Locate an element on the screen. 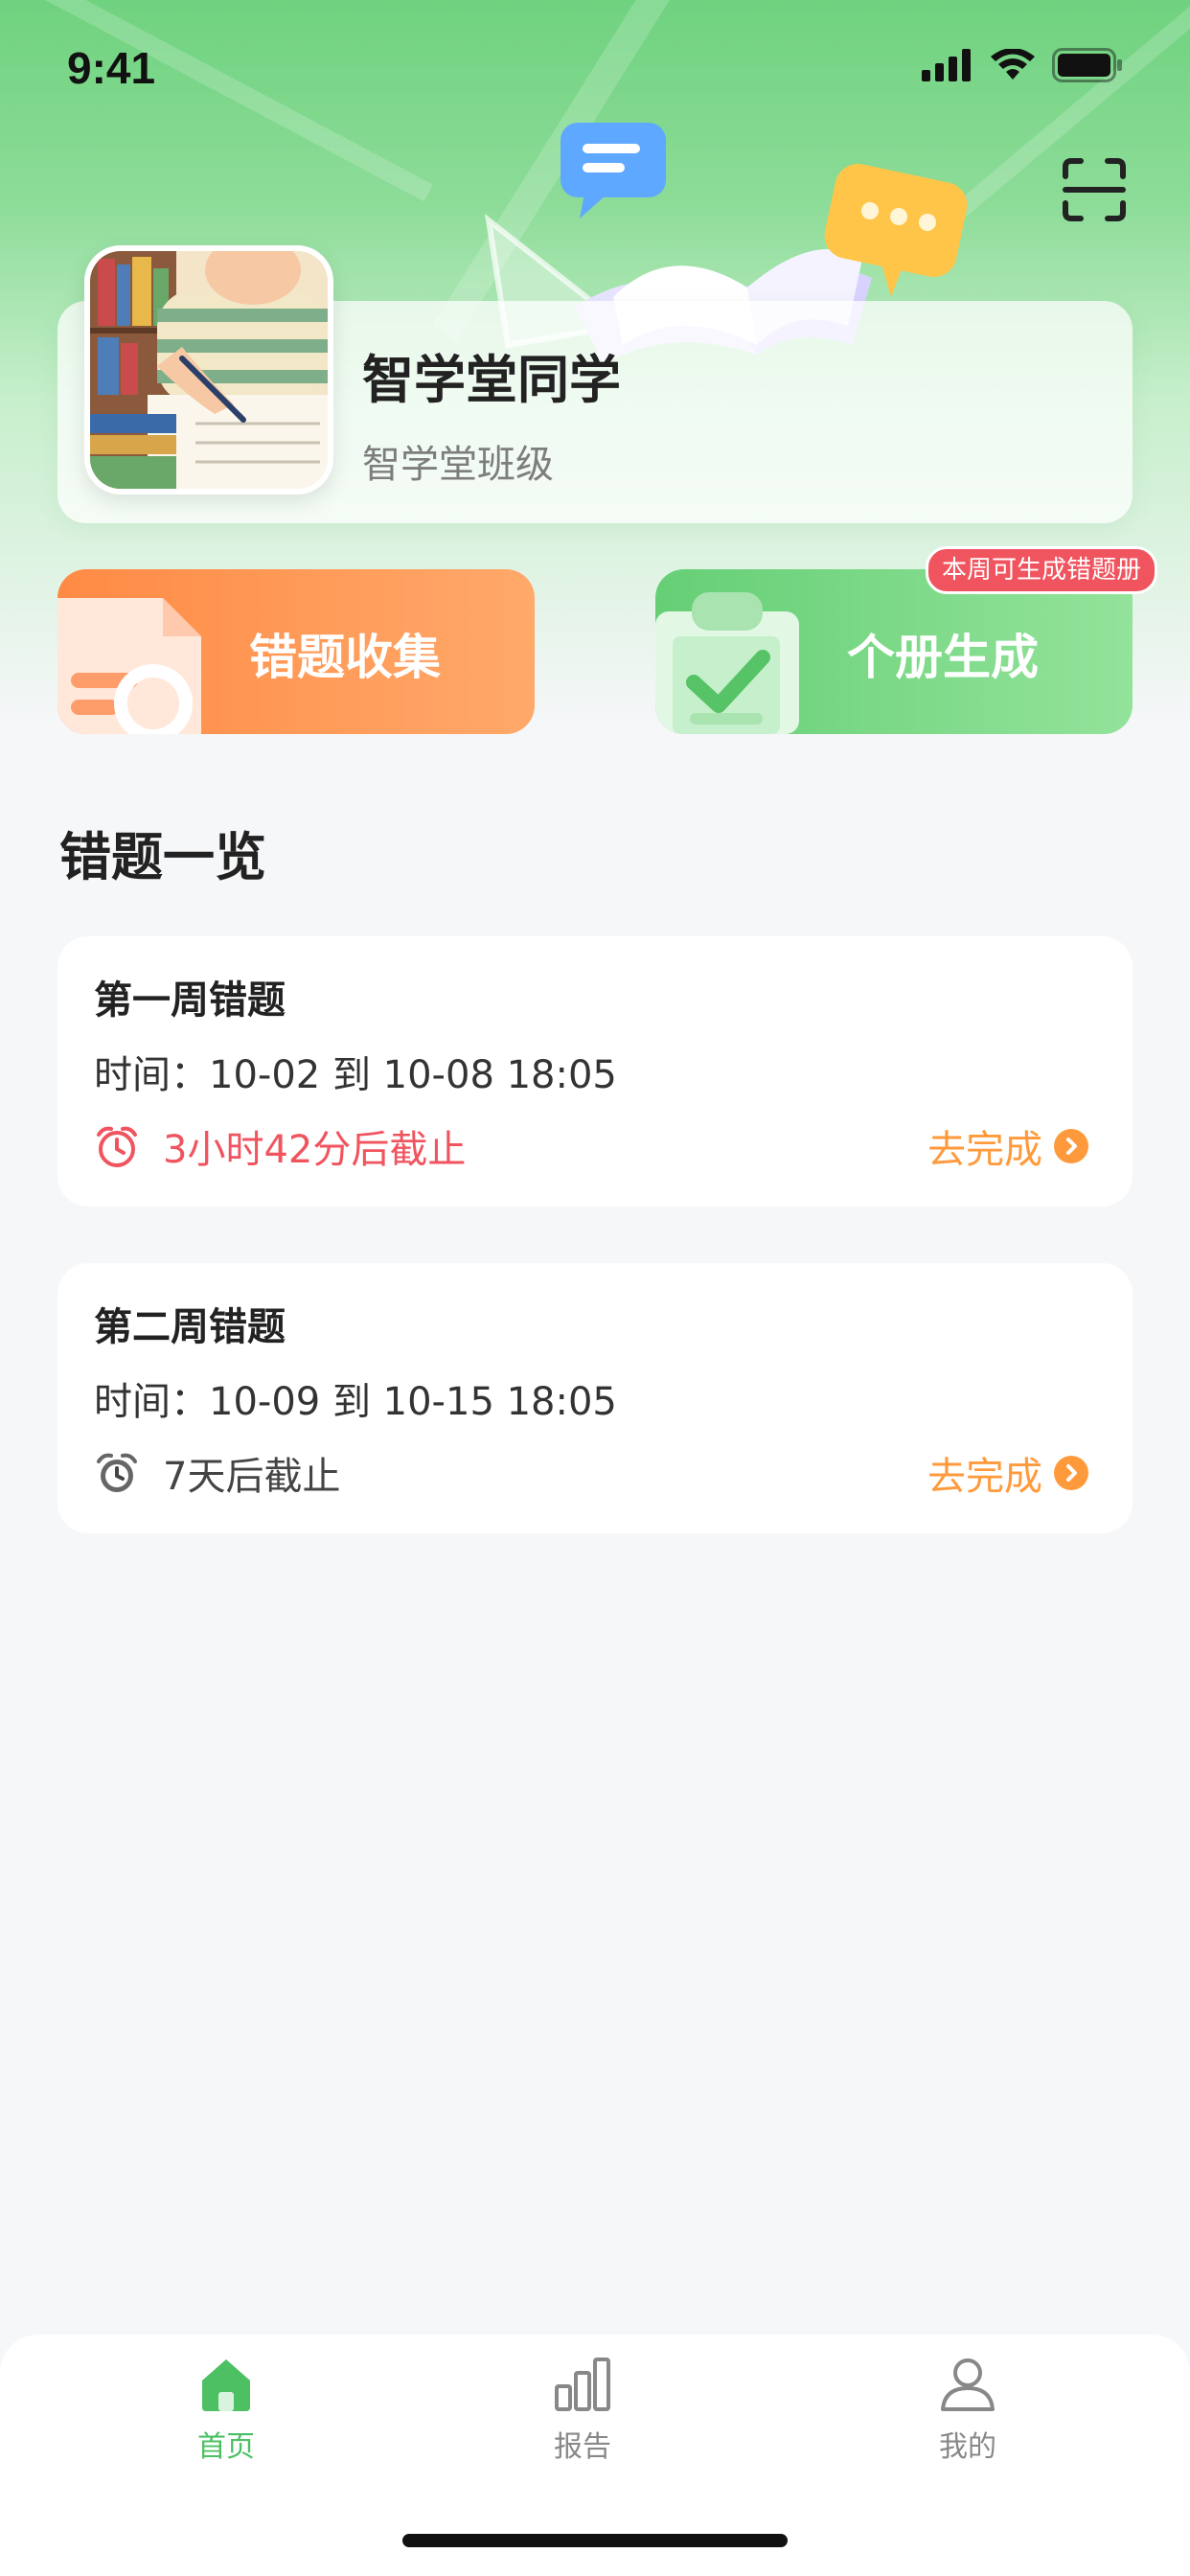 The image size is (1190, 2576). avatar is located at coordinates (209, 369).